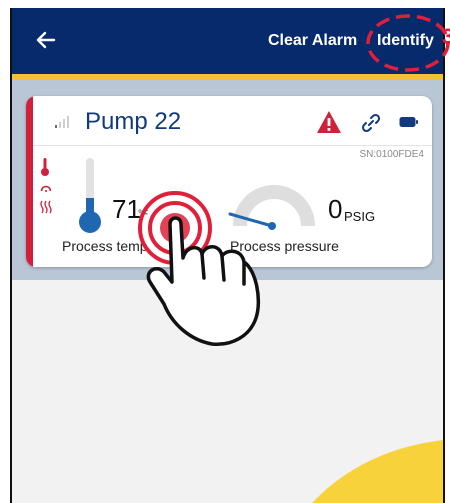  Describe the element at coordinates (46, 40) in the screenshot. I see `arrow-left-icon` at that location.